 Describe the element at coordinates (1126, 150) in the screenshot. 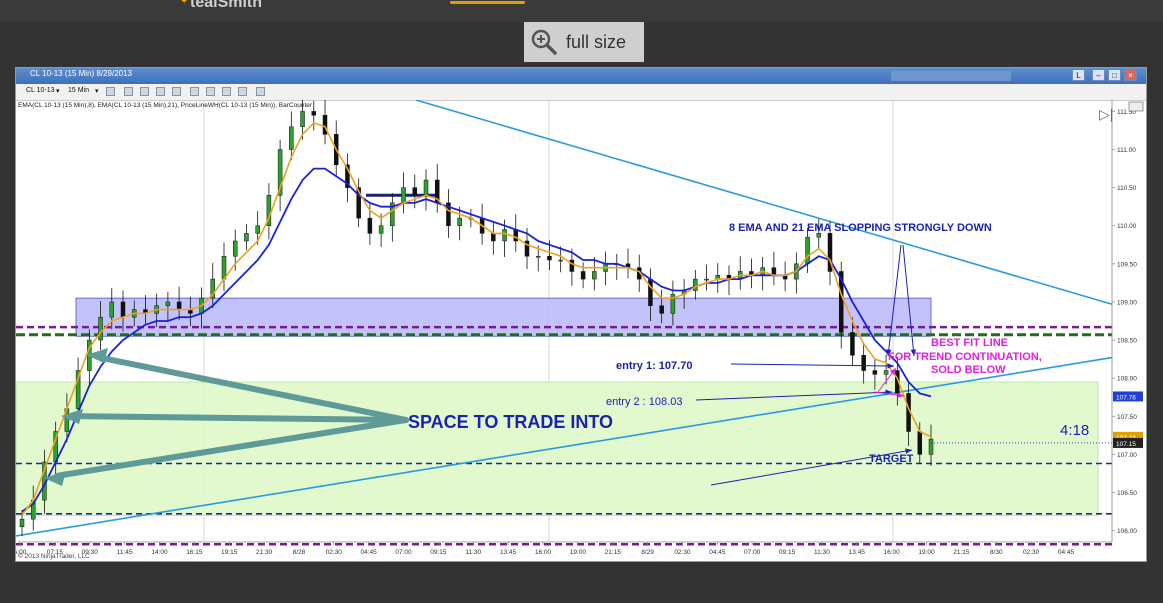

I see `y-tick-label: 111.00` at that location.